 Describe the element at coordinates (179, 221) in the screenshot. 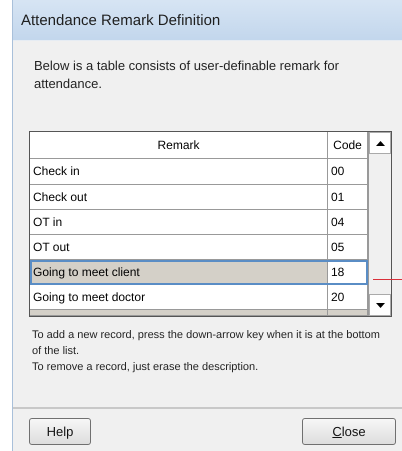

I see `table-cell: OT in` at that location.